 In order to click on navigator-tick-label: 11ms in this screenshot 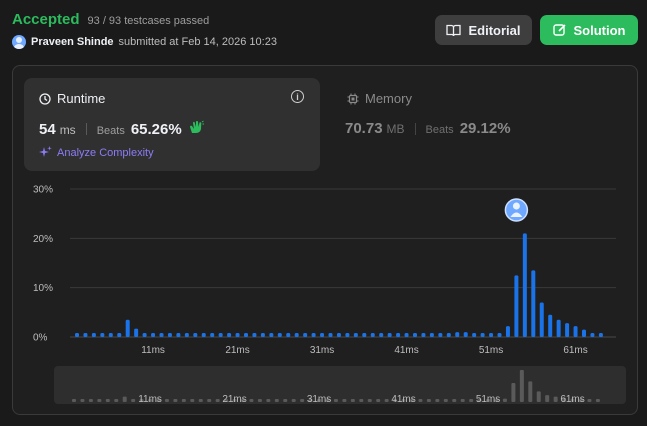, I will do `click(150, 399)`.